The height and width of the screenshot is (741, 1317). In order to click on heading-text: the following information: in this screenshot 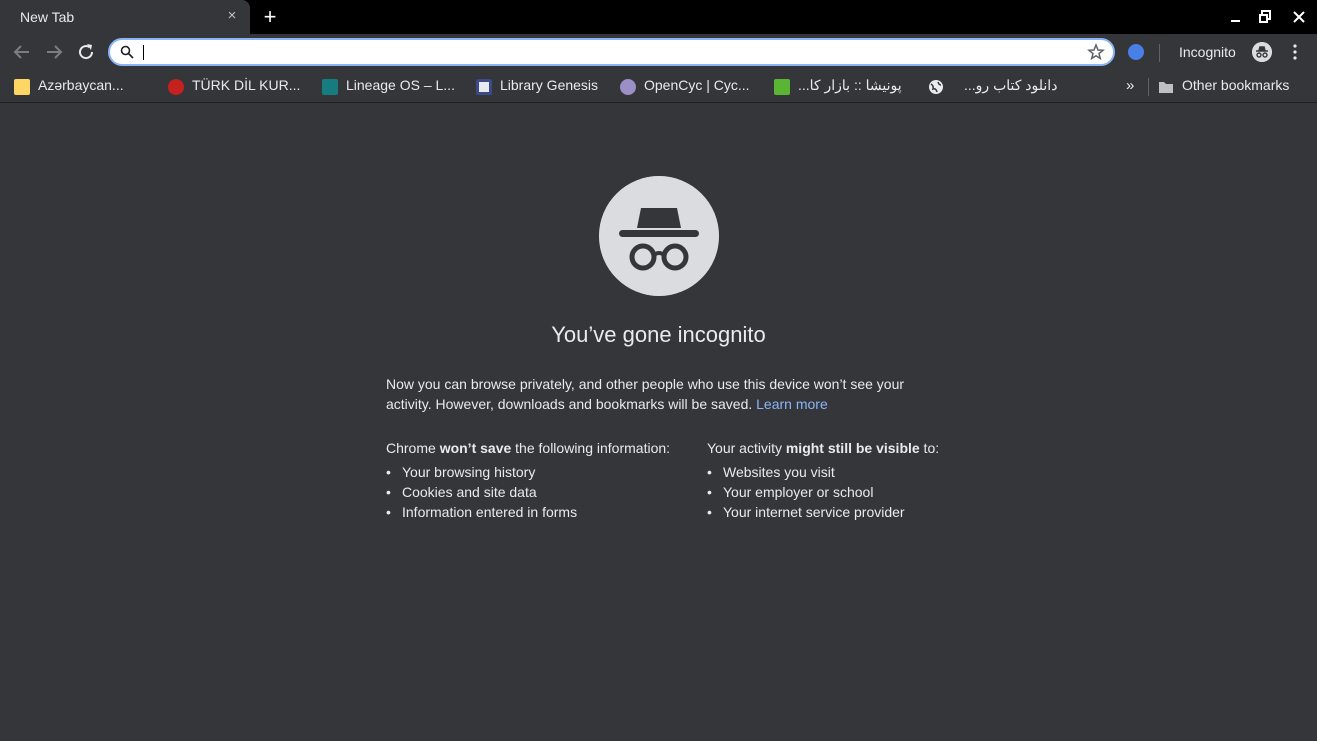, I will do `click(591, 448)`.